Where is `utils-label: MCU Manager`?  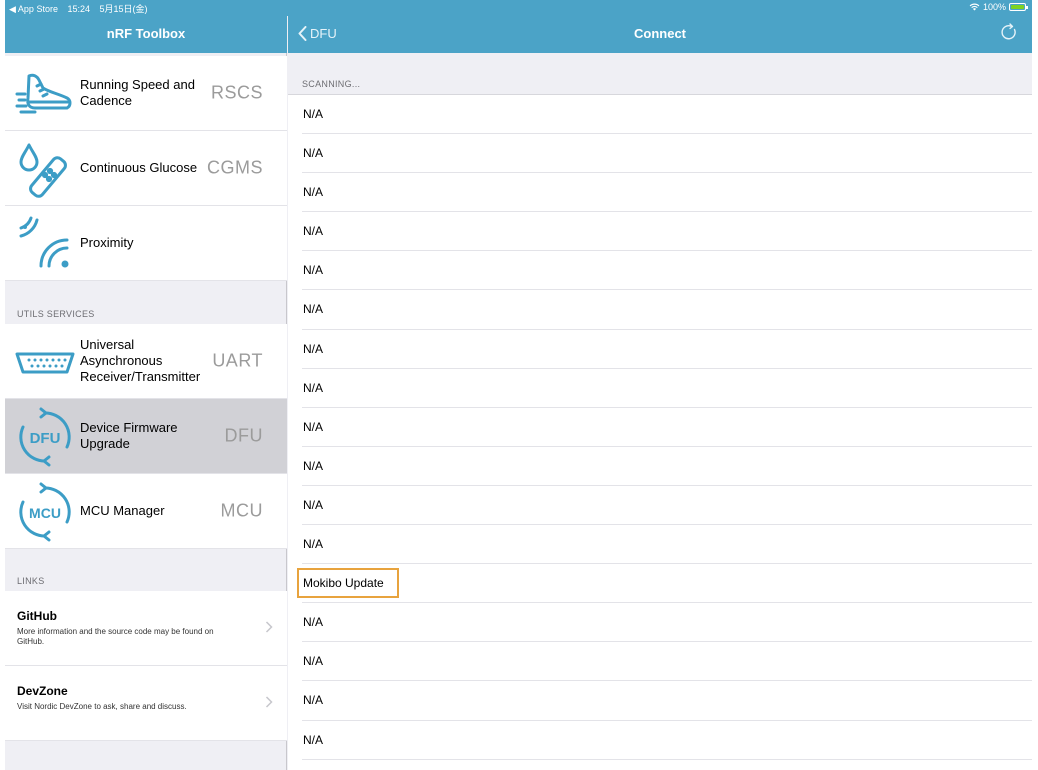
utils-label: MCU Manager is located at coordinates (122, 510).